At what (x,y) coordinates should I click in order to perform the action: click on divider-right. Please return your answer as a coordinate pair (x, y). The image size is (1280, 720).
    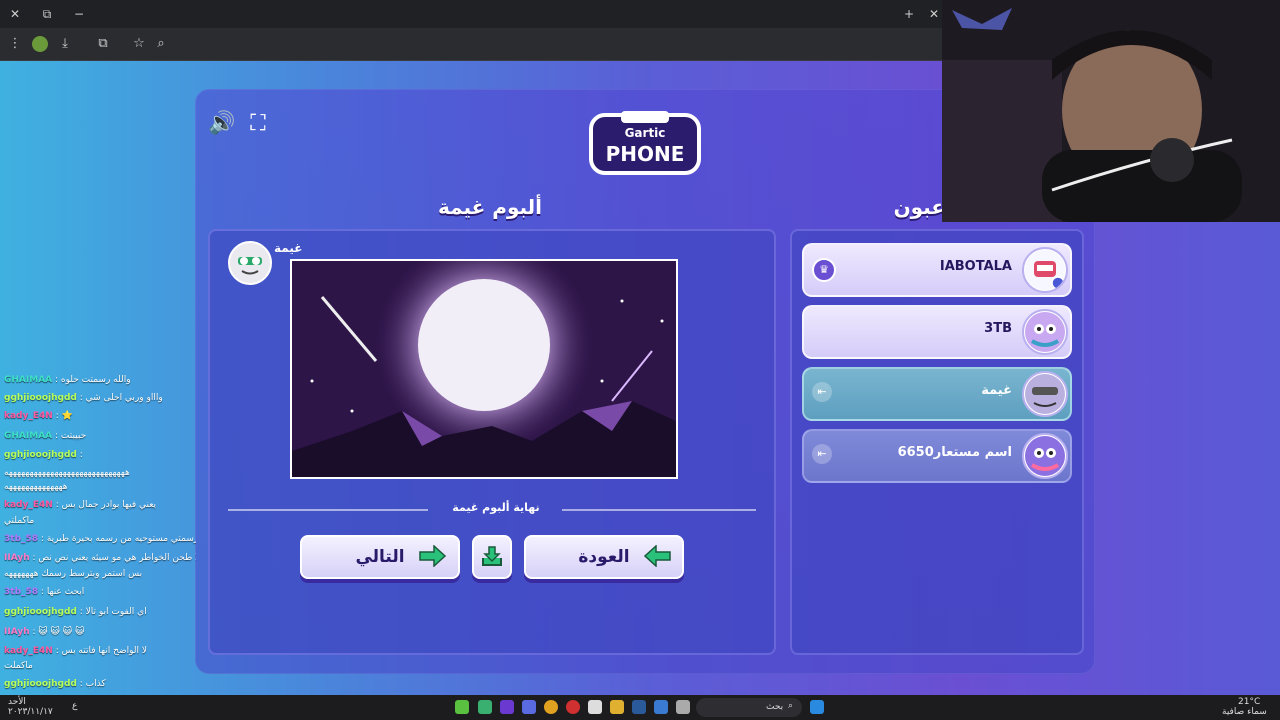
    Looking at the image, I should click on (659, 510).